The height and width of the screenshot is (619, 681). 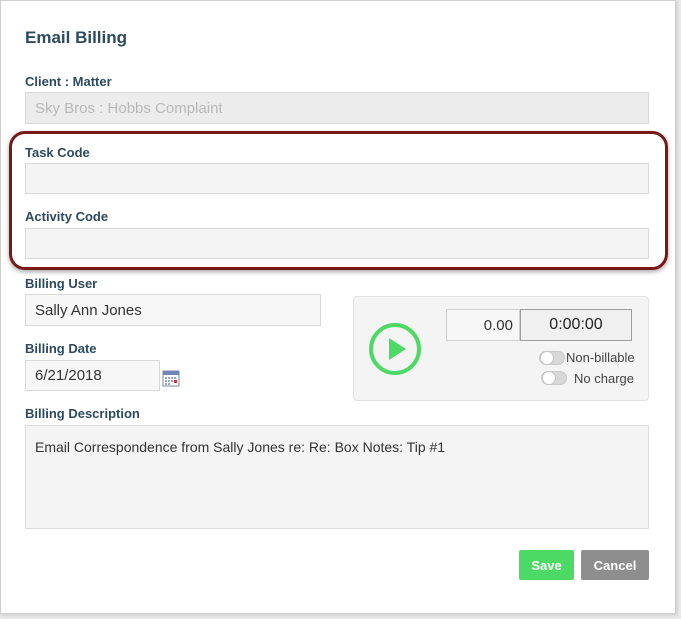 What do you see at coordinates (395, 349) in the screenshot?
I see `play-circle-icon` at bounding box center [395, 349].